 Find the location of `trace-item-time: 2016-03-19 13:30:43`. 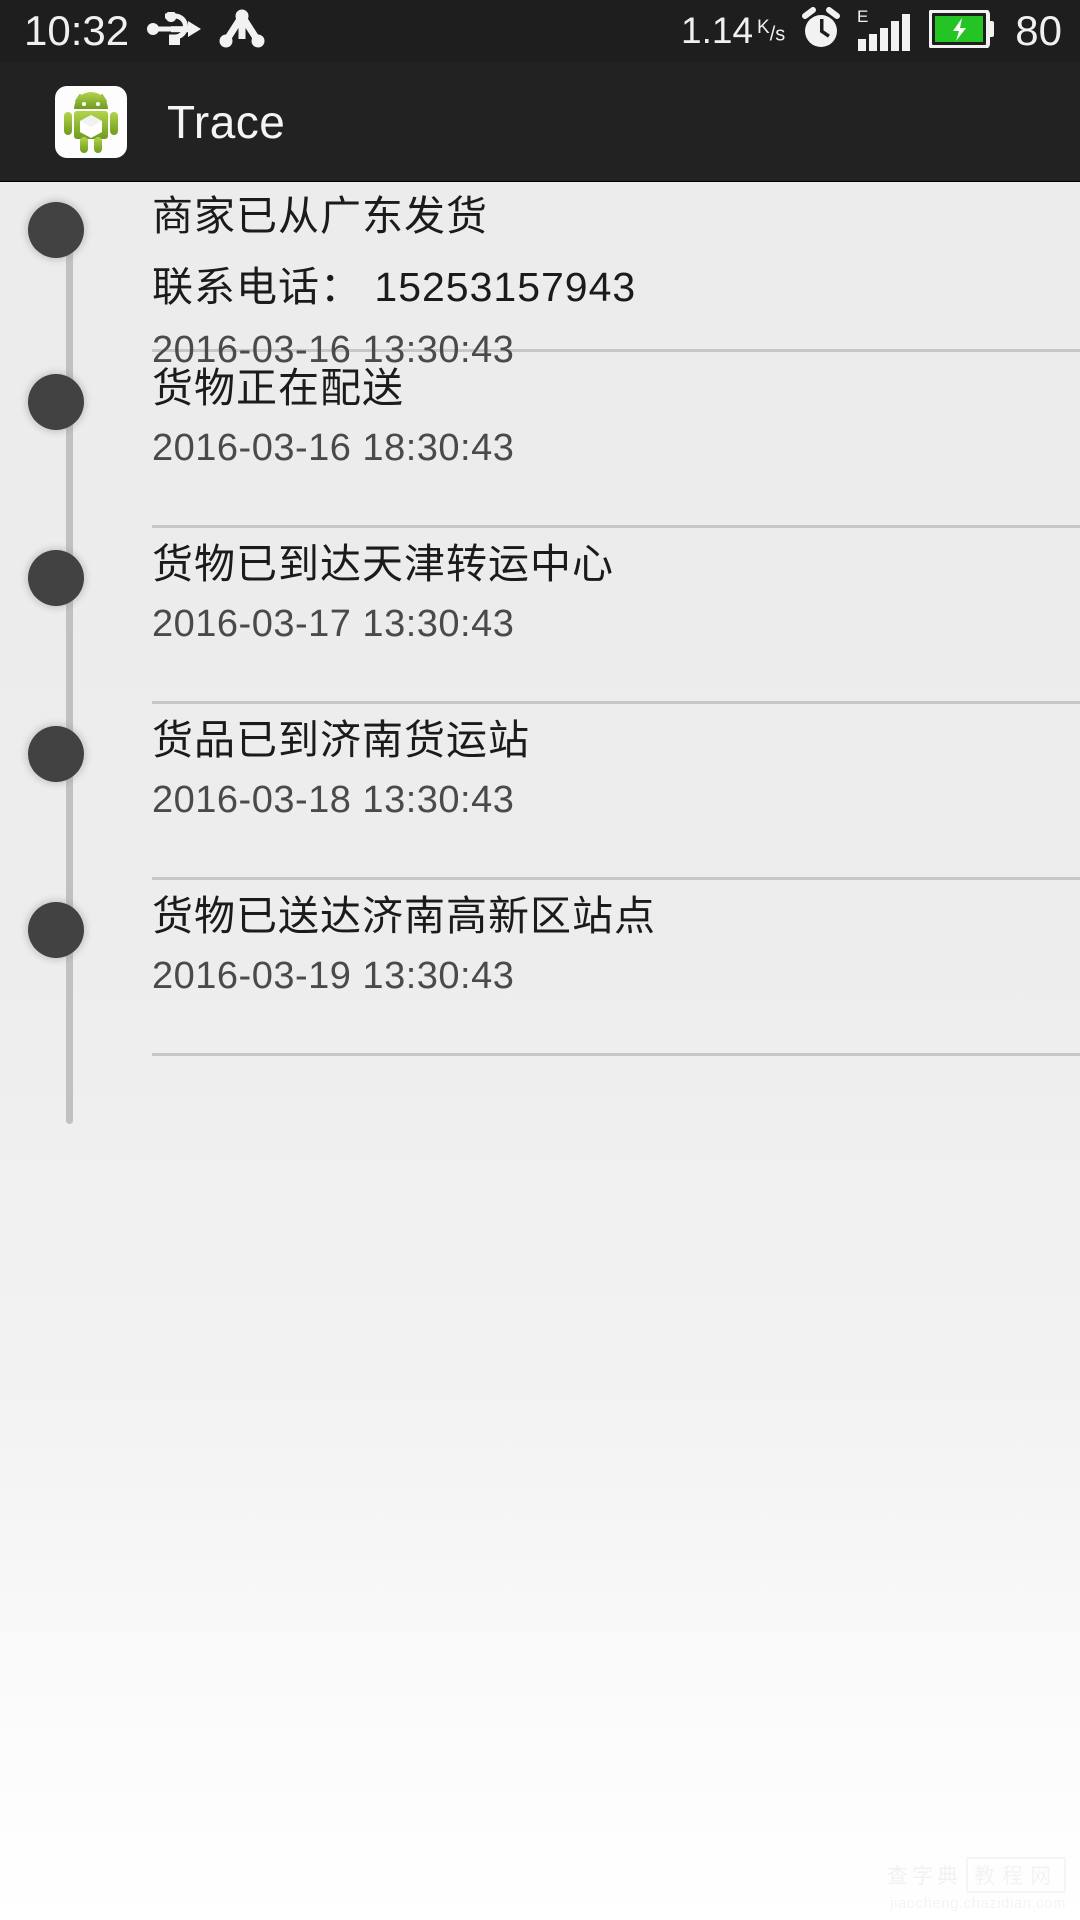

trace-item-time: 2016-03-19 13:30:43 is located at coordinates (333, 976).